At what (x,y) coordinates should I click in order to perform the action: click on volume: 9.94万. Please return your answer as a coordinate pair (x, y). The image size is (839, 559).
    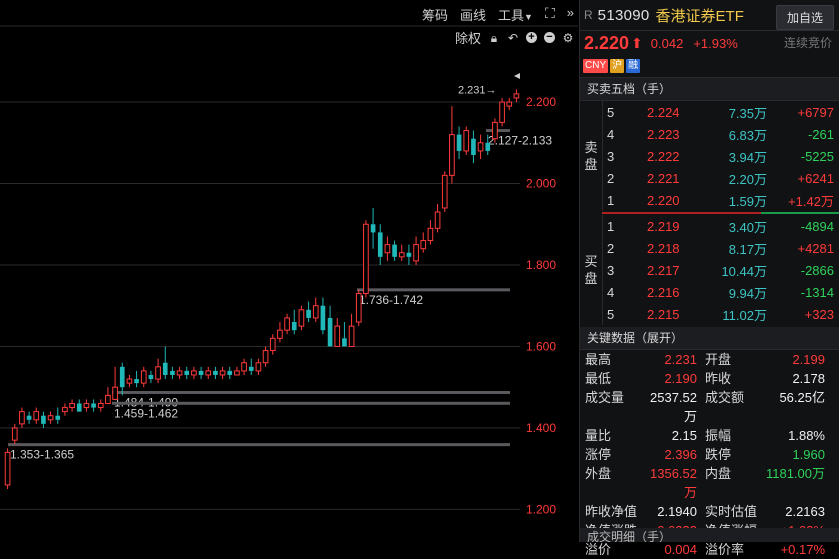
    Looking at the image, I should click on (747, 293).